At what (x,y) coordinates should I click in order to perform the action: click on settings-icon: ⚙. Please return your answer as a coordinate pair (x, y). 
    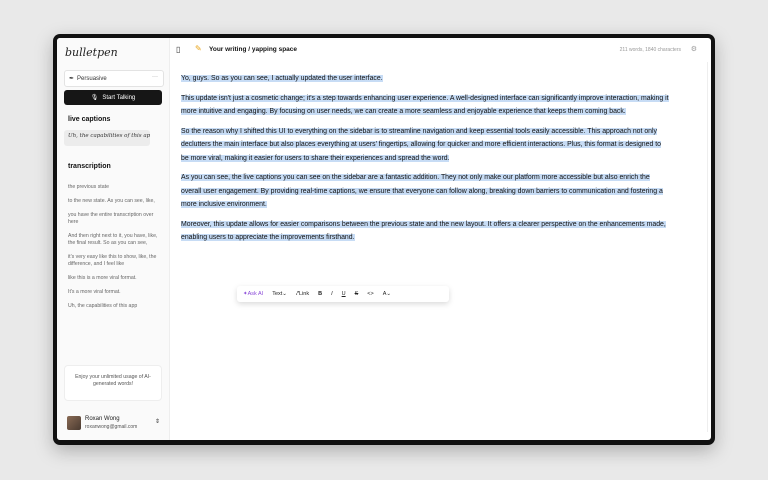
    Looking at the image, I should click on (694, 49).